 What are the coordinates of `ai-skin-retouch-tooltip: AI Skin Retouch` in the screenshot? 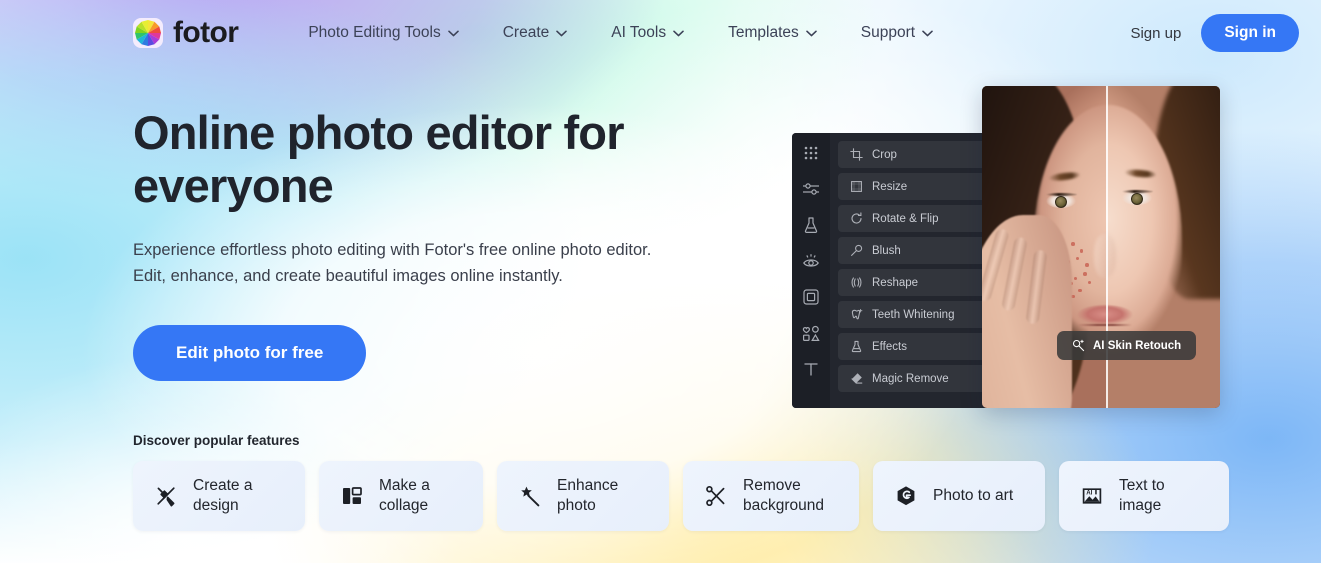 It's located at (1127, 345).